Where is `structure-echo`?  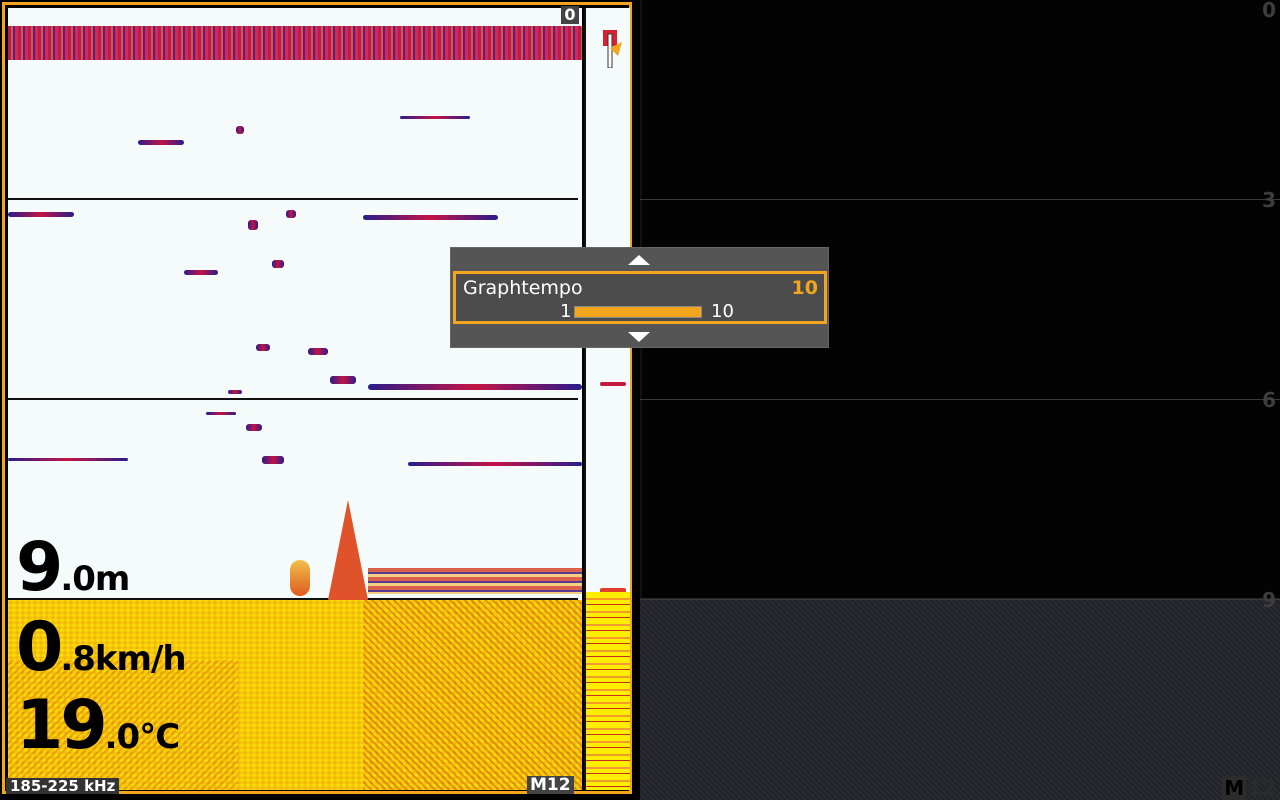
structure-echo is located at coordinates (348, 550).